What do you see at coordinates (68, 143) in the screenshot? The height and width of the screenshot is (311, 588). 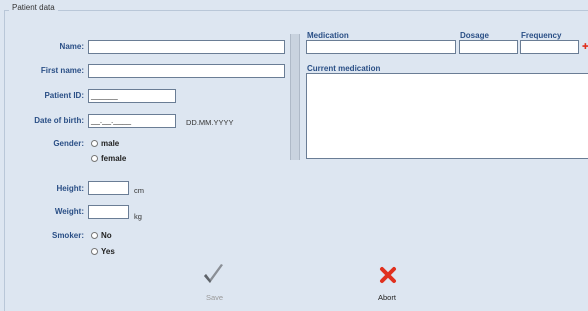 I see `gender-label: Gender:` at bounding box center [68, 143].